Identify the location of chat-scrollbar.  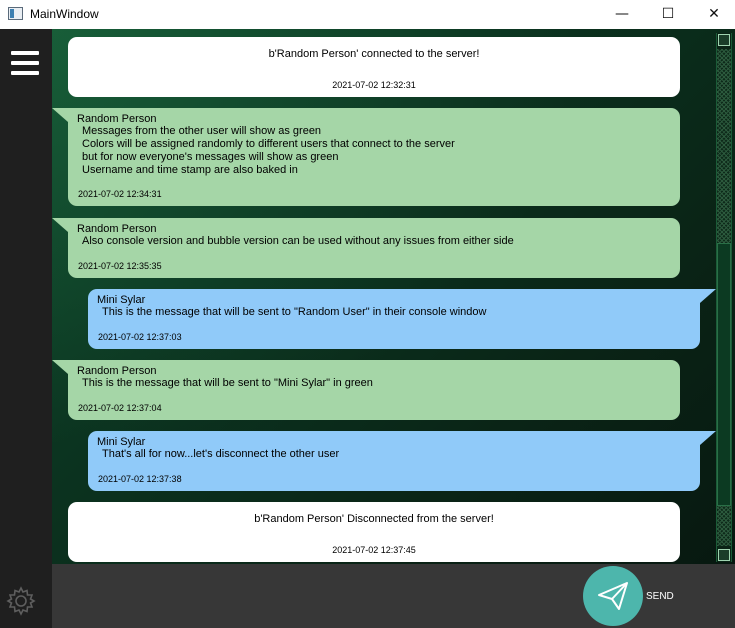
(724, 297).